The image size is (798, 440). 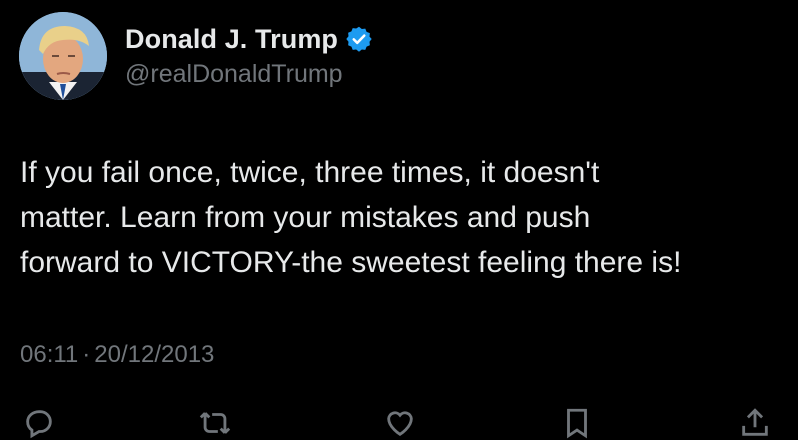 I want to click on profile-photo-icon, so click(x=63, y=56).